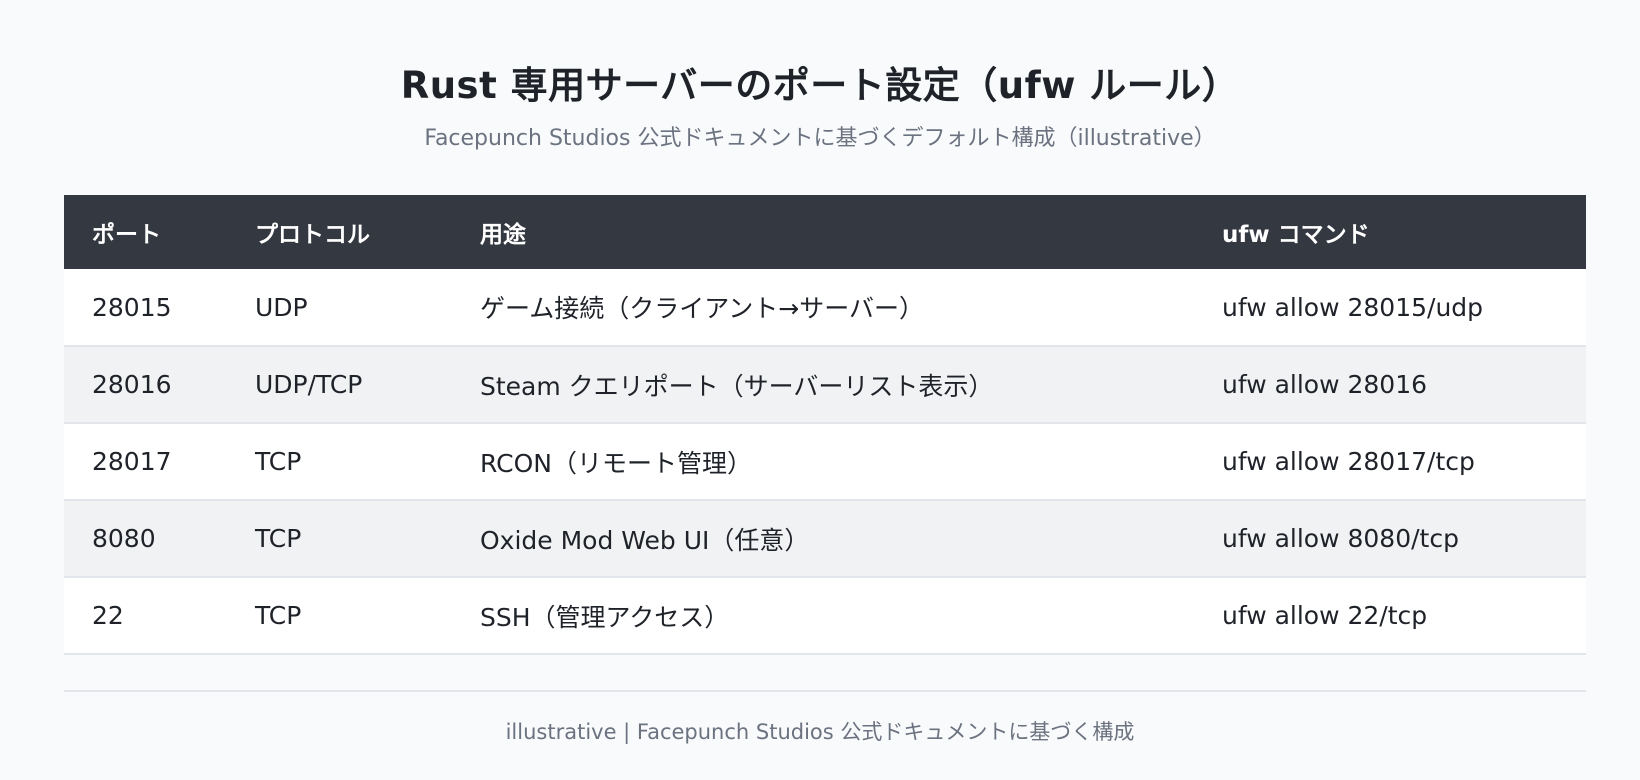  I want to click on table-row: 22 TCP SSH（管理アクセス） ufw allow 22/tcp, so click(825, 615).